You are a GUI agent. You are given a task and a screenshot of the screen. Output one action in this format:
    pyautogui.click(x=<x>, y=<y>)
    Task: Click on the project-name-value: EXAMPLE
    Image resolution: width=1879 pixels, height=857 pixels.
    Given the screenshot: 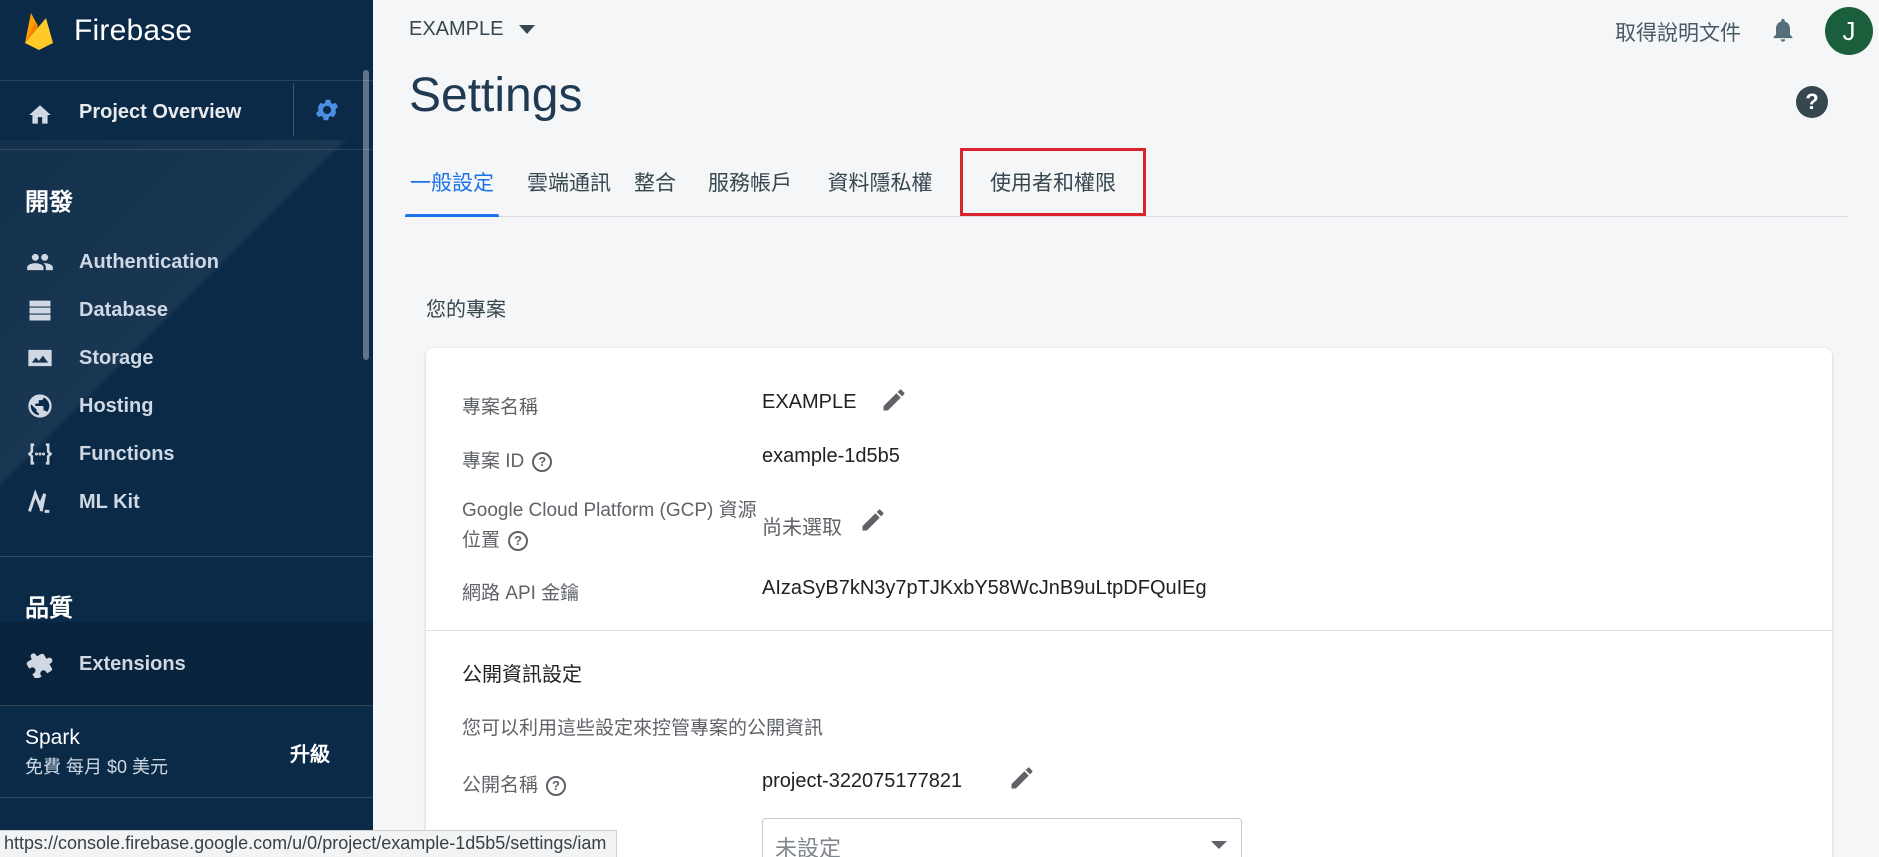 What is the action you would take?
    pyautogui.click(x=809, y=402)
    